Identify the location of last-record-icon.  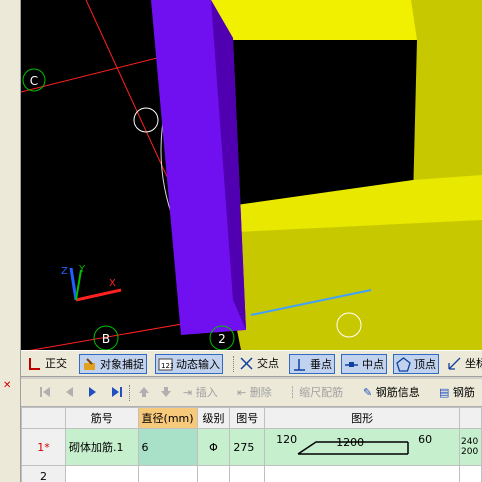
(117, 392).